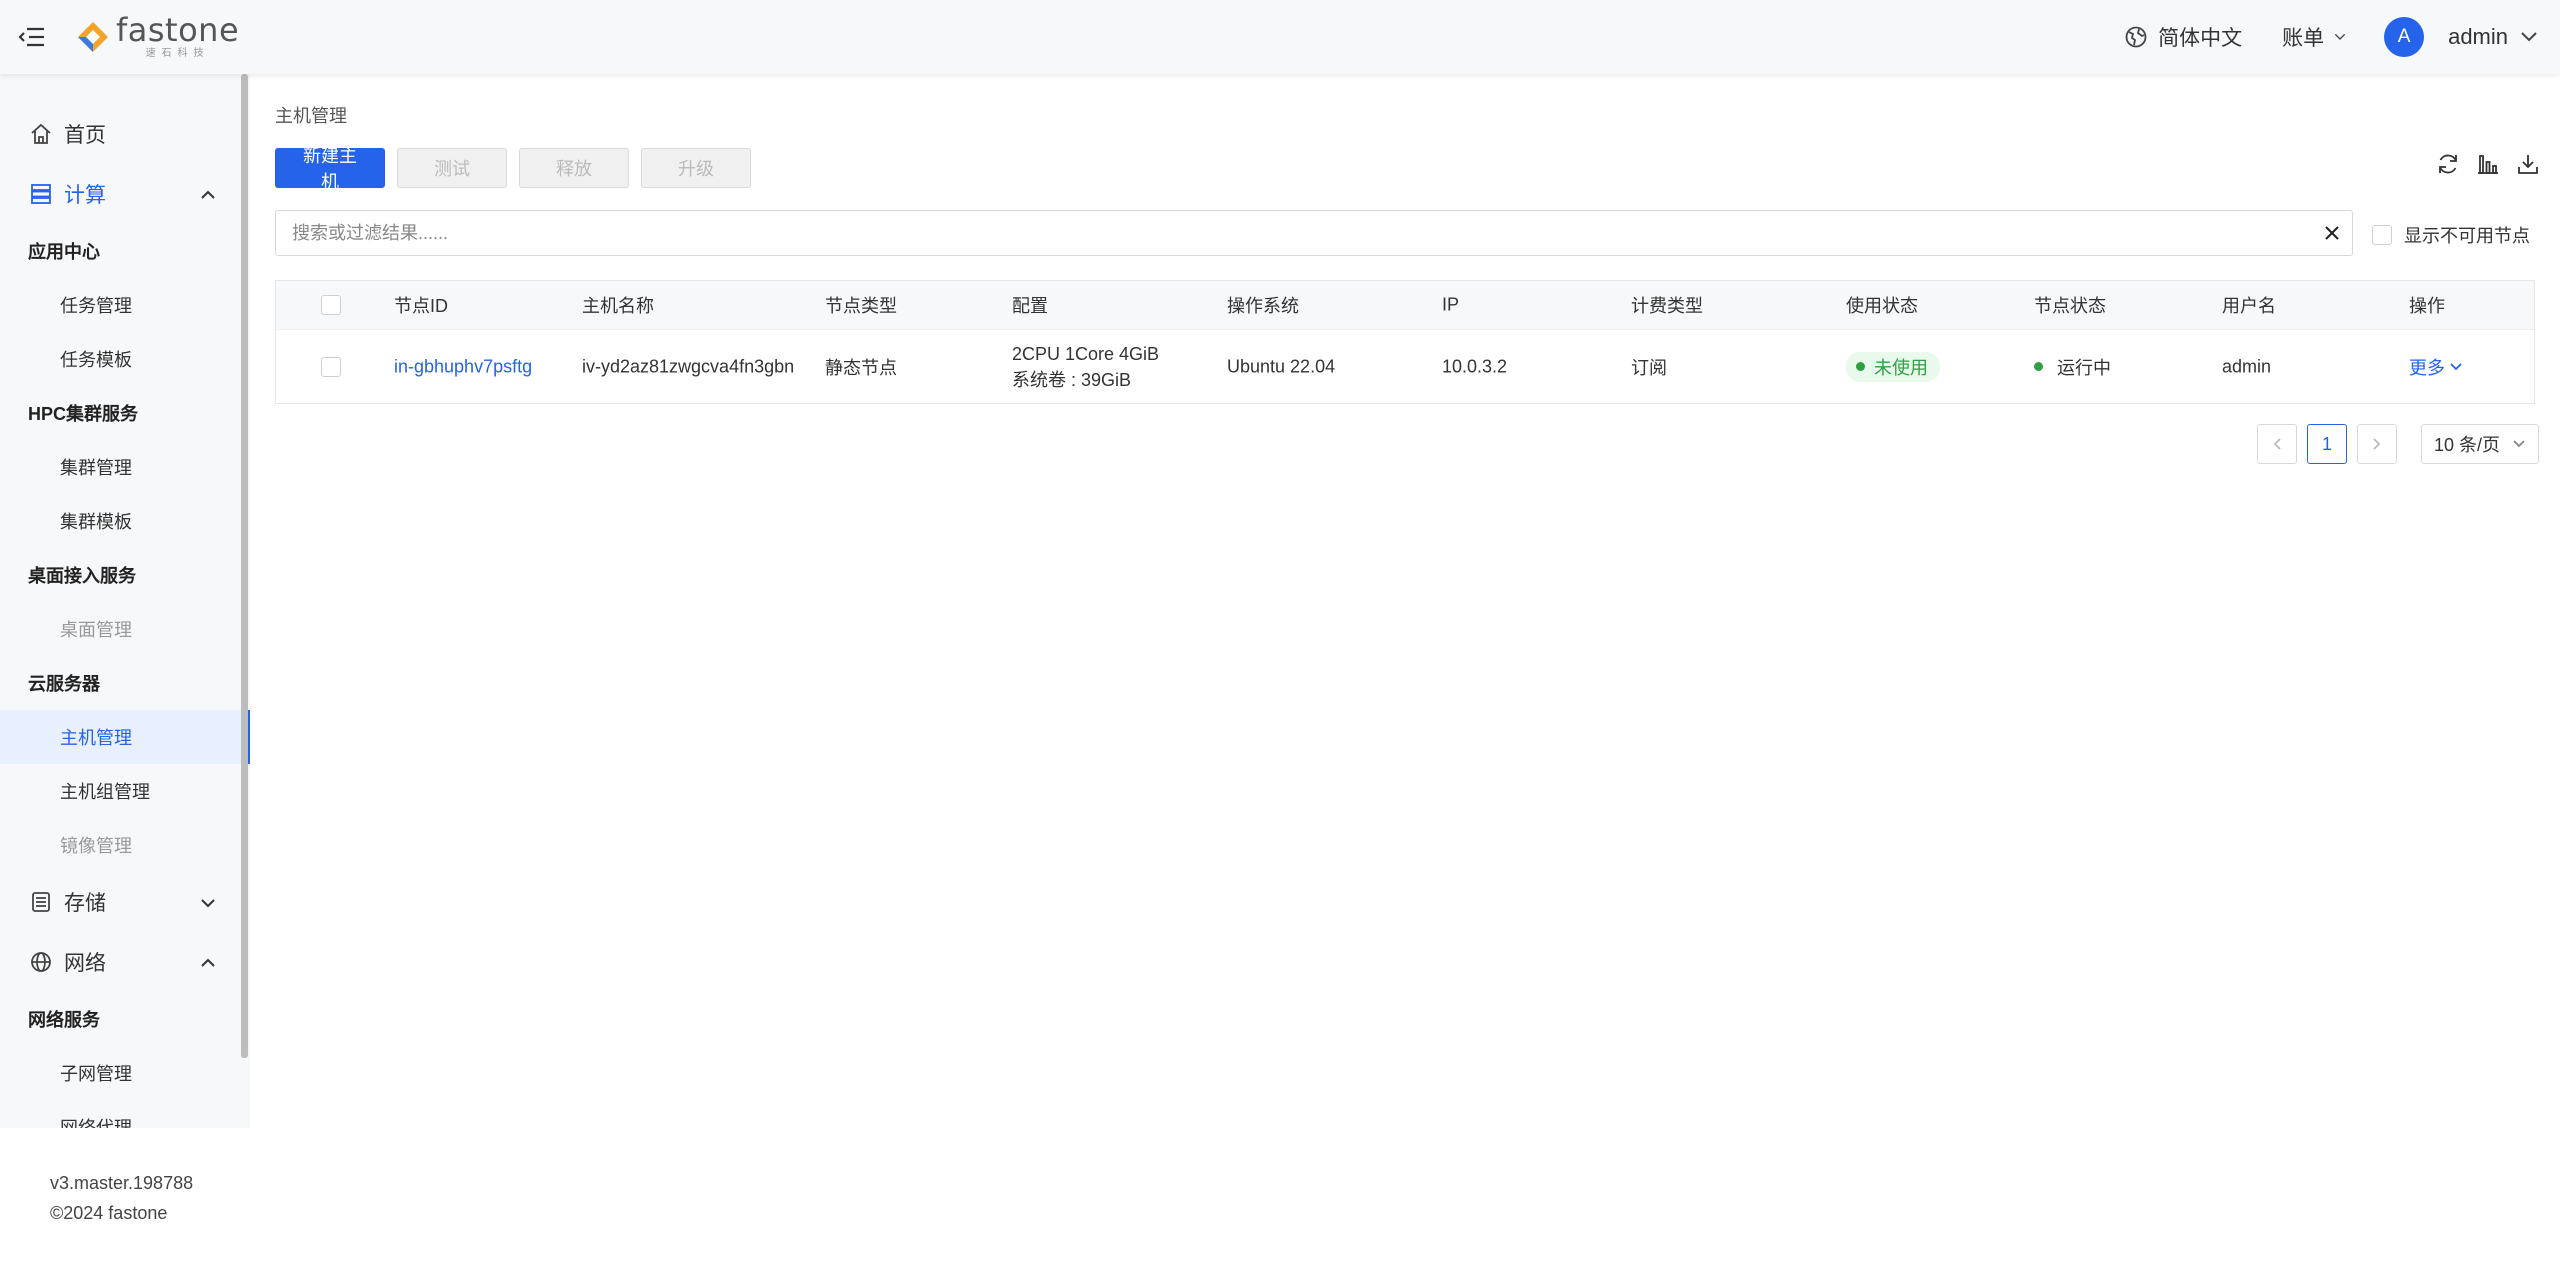  Describe the element at coordinates (2377, 444) in the screenshot. I see `next-page-button` at that location.